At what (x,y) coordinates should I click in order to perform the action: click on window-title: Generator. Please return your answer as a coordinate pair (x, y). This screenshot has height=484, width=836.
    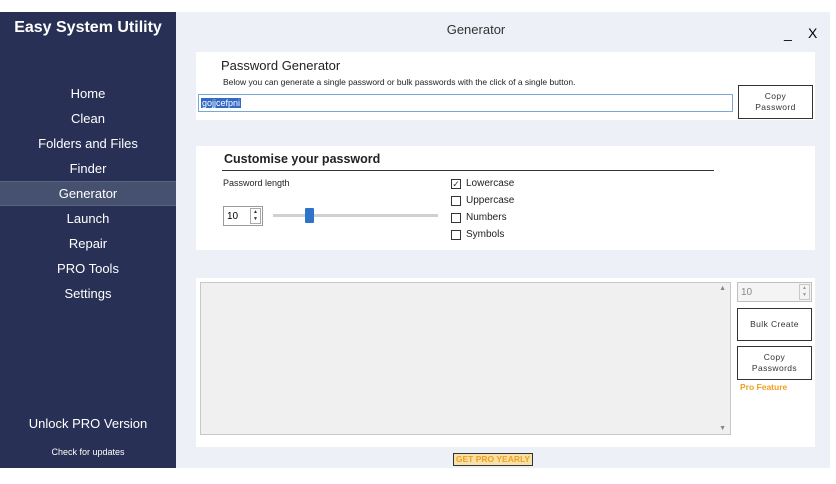
    Looking at the image, I should click on (476, 29).